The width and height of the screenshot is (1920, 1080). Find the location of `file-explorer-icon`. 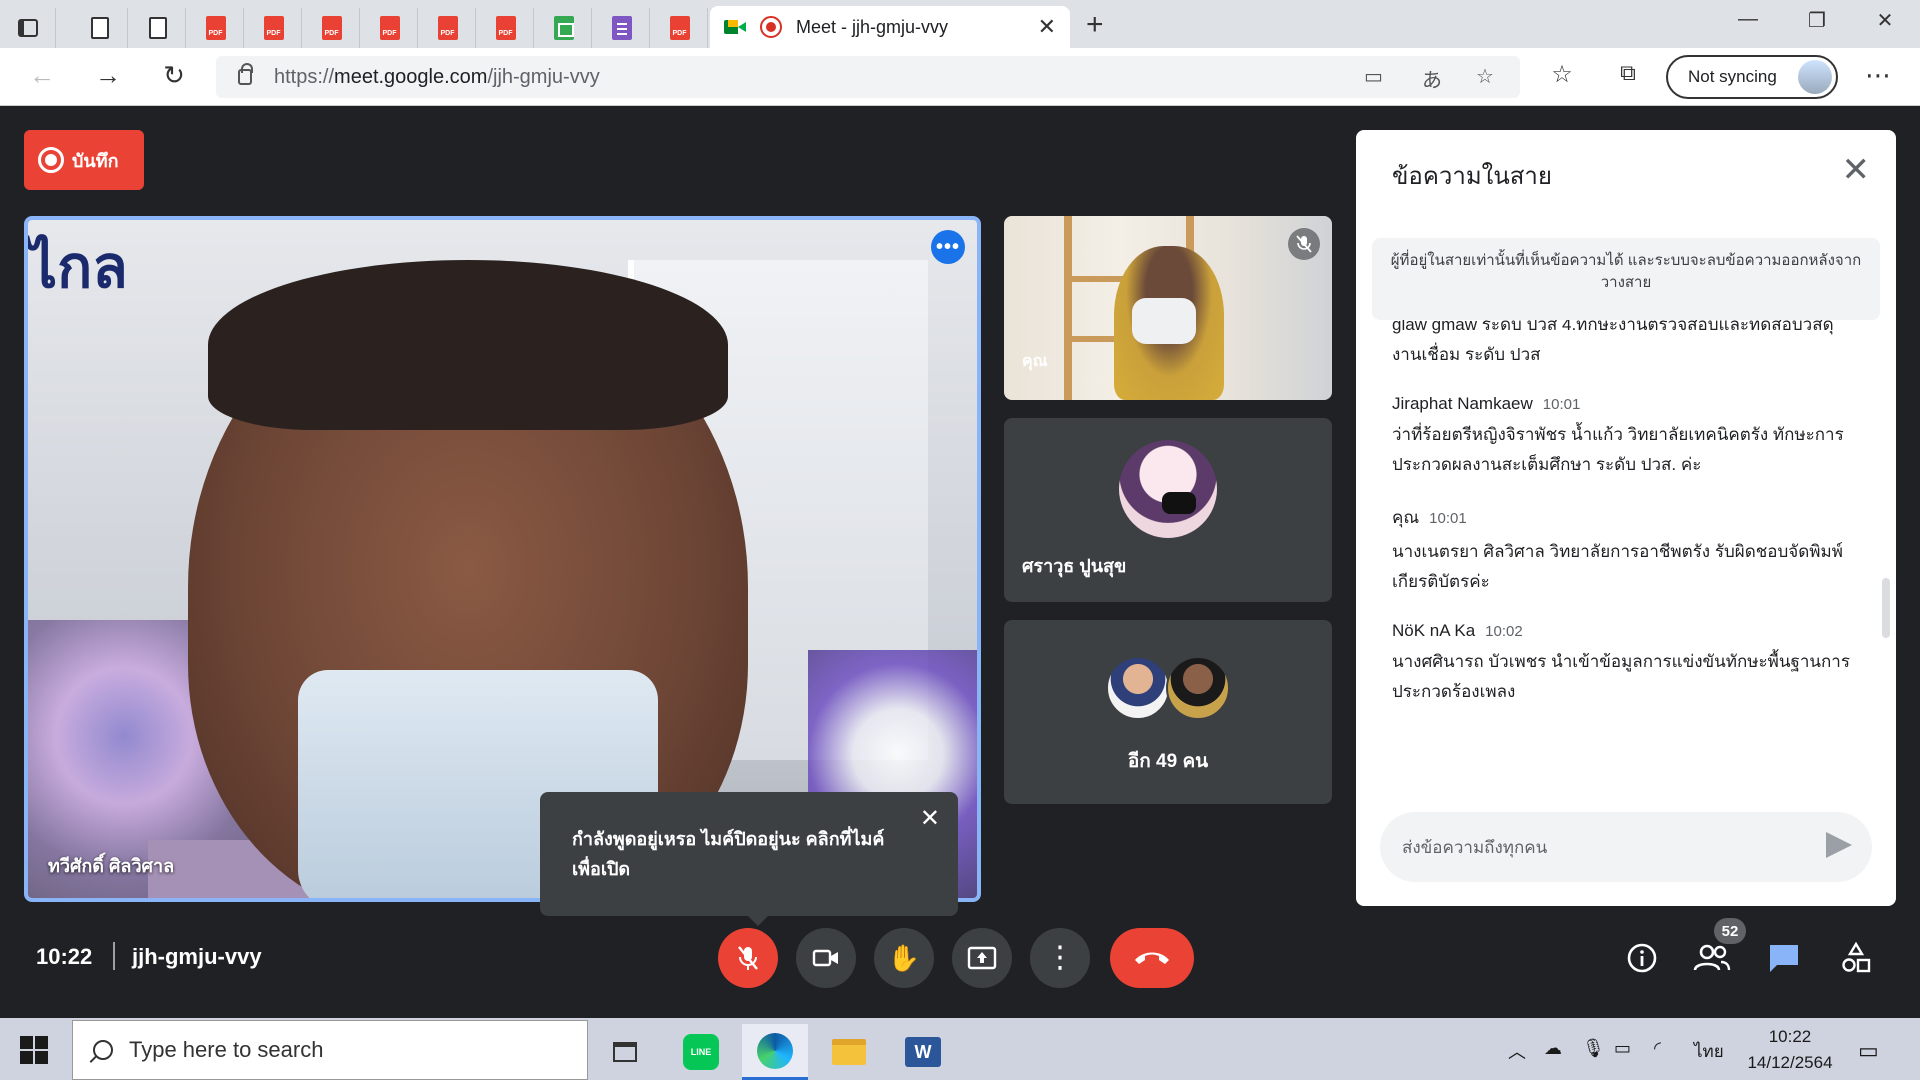

file-explorer-icon is located at coordinates (849, 1052).